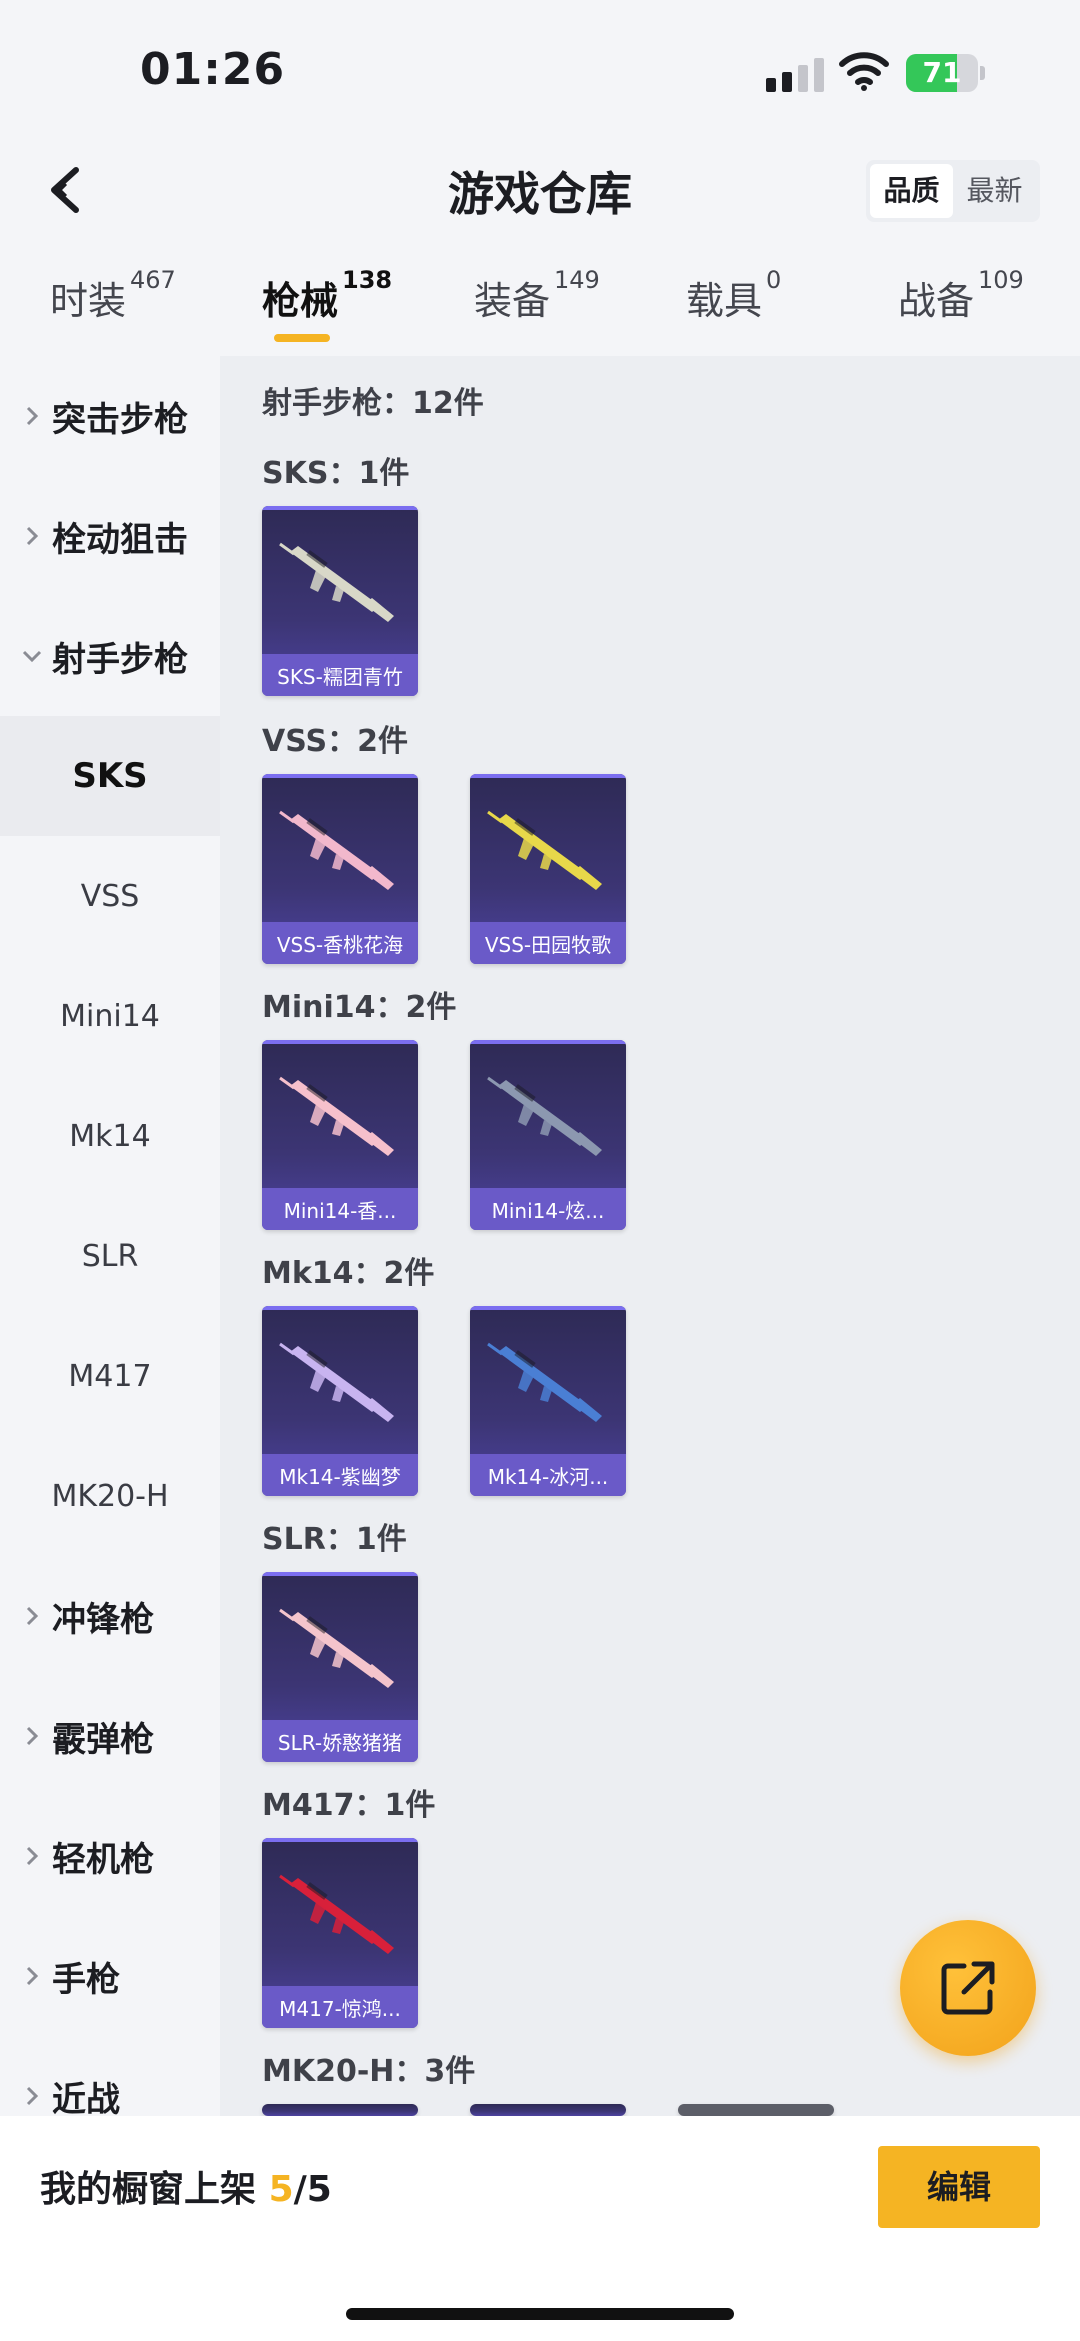 The width and height of the screenshot is (1080, 2341). I want to click on sidebar-item-pistol: 手枪, so click(110, 1976).